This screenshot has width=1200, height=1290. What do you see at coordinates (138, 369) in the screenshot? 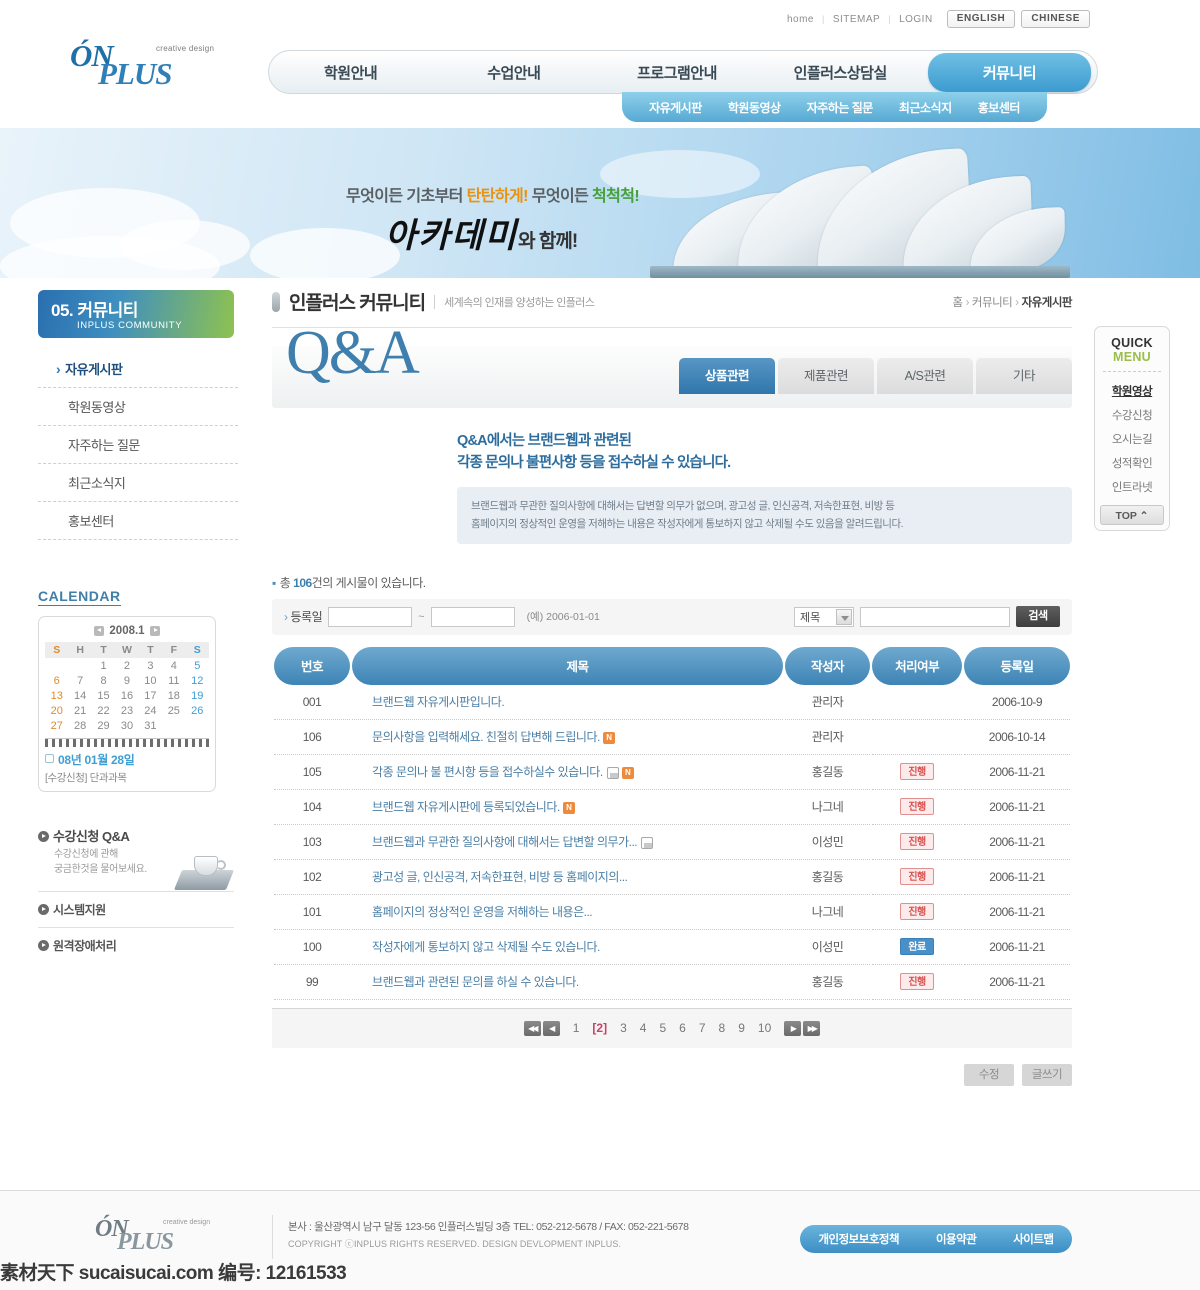
I see `sidebar-item-board: 자유게시판` at bounding box center [138, 369].